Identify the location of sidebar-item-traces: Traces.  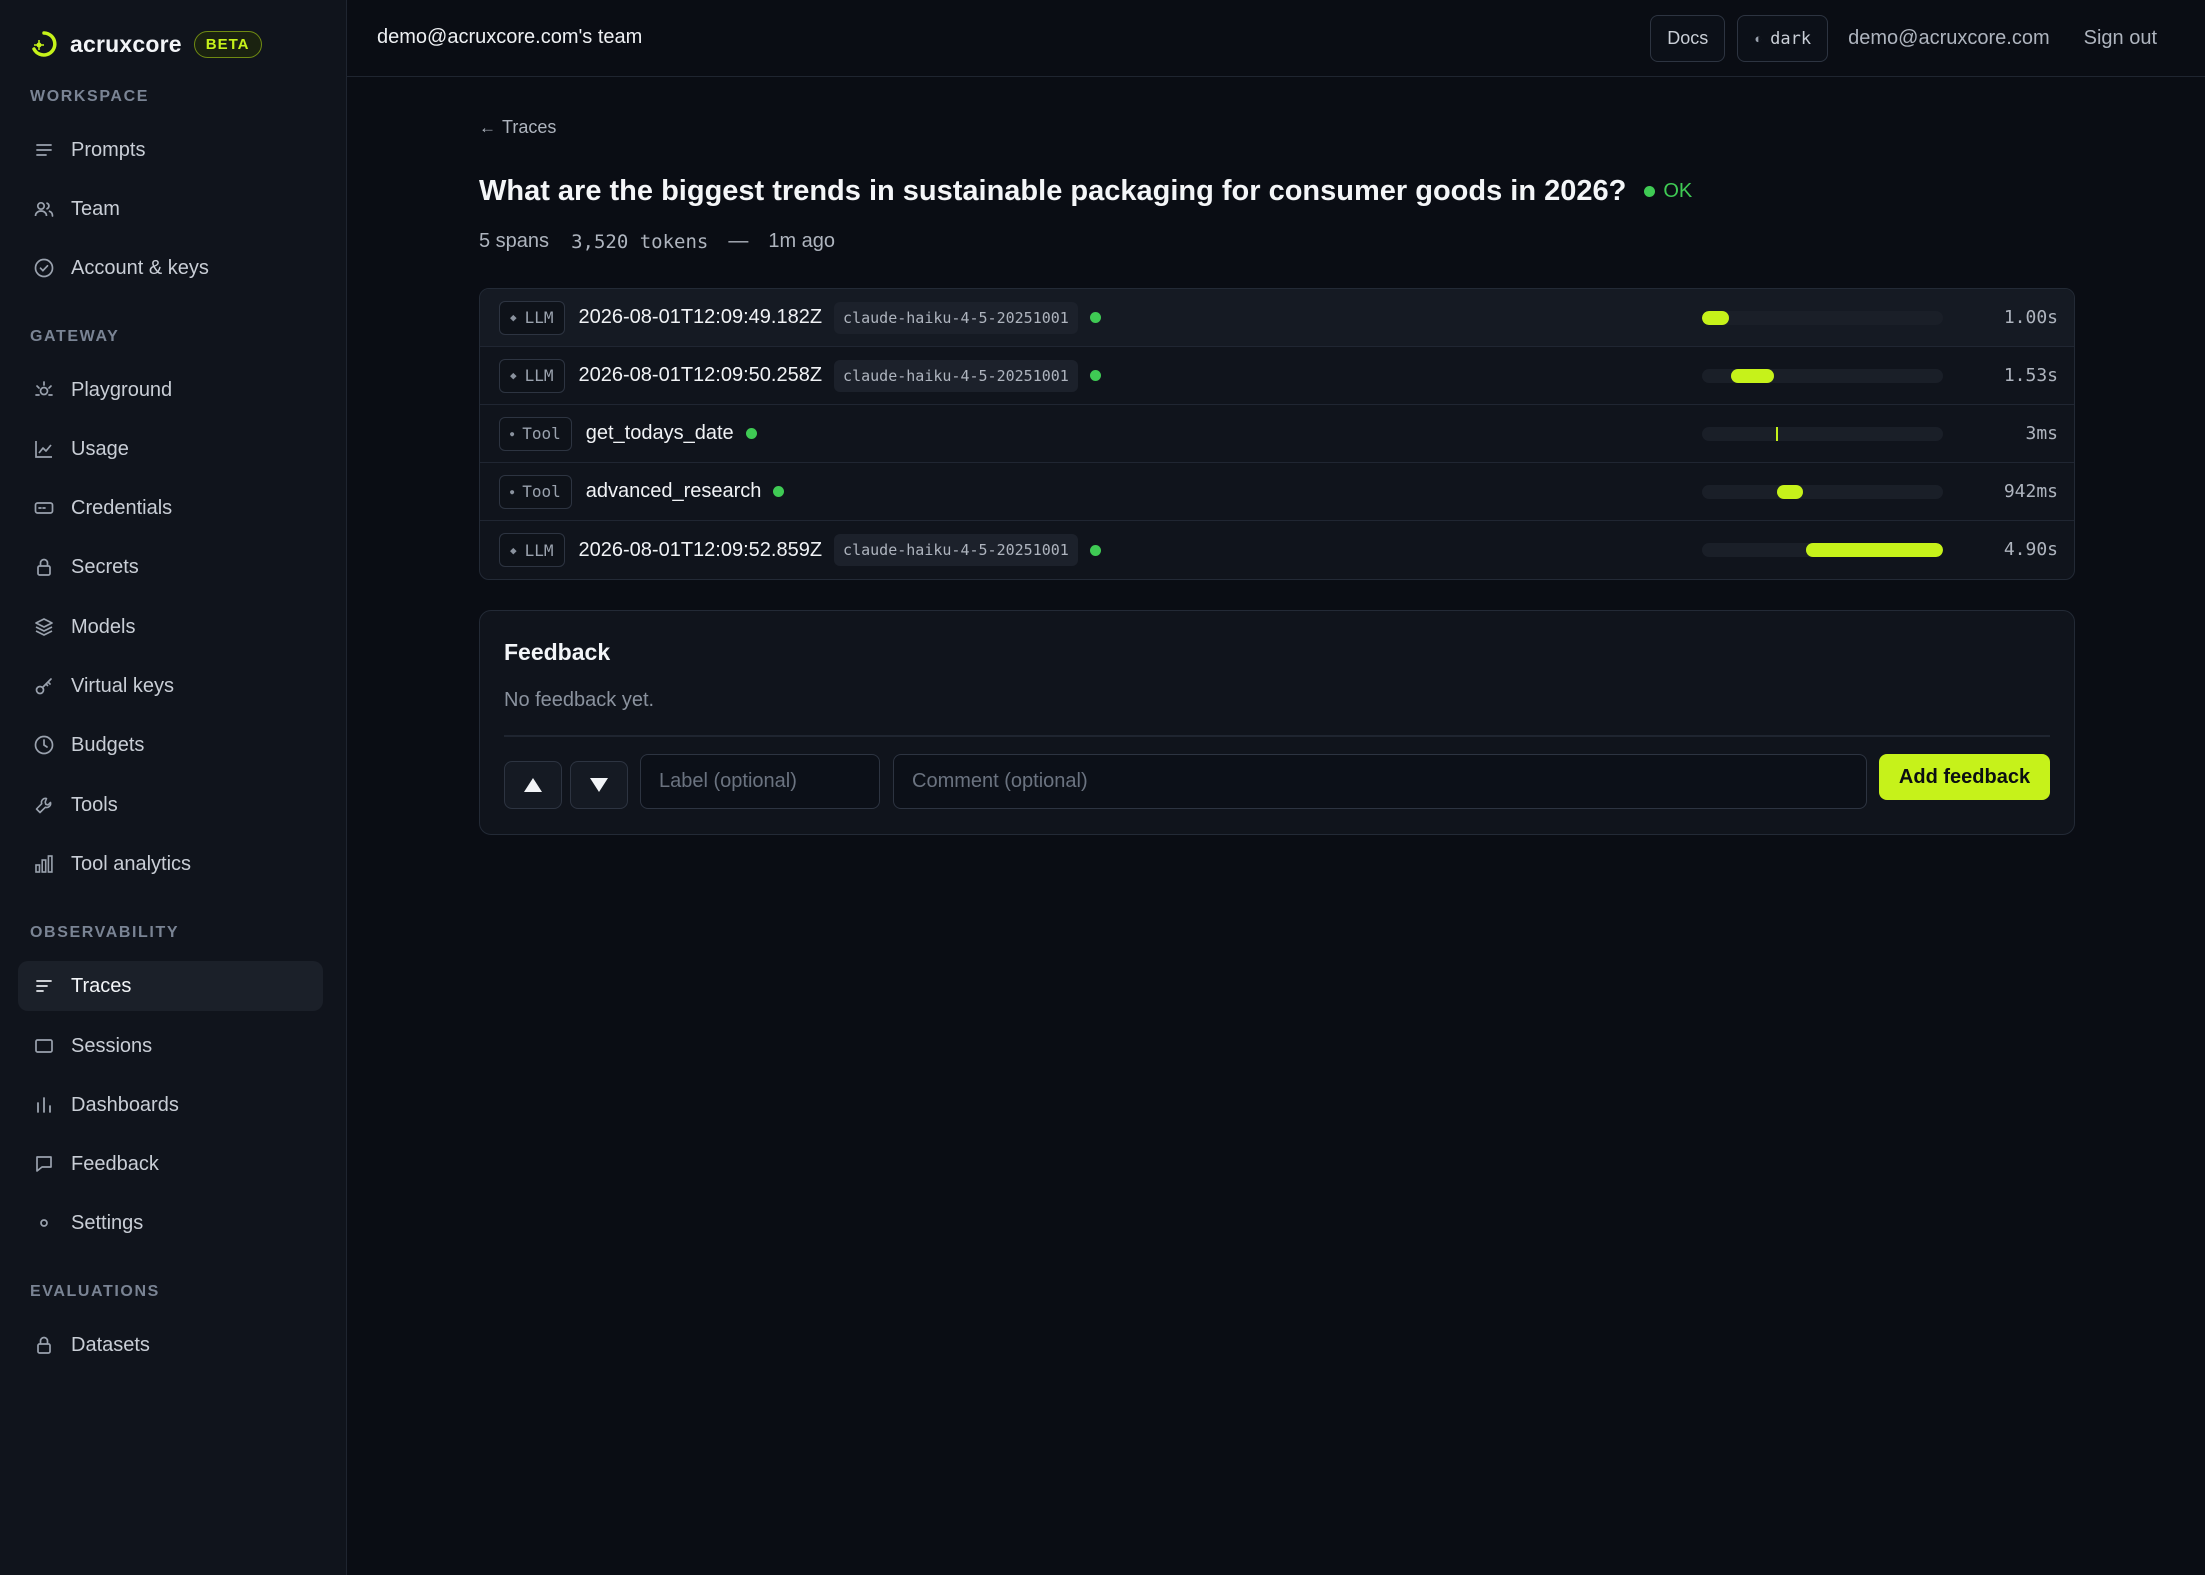
(170, 986).